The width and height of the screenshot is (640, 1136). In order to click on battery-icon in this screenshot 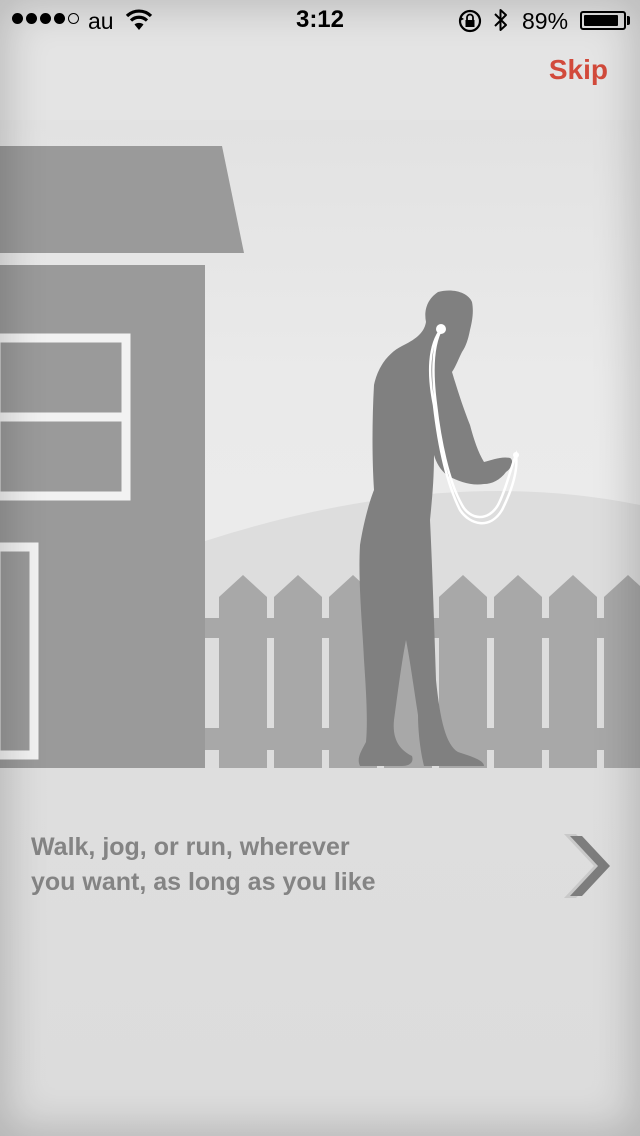, I will do `click(603, 20)`.